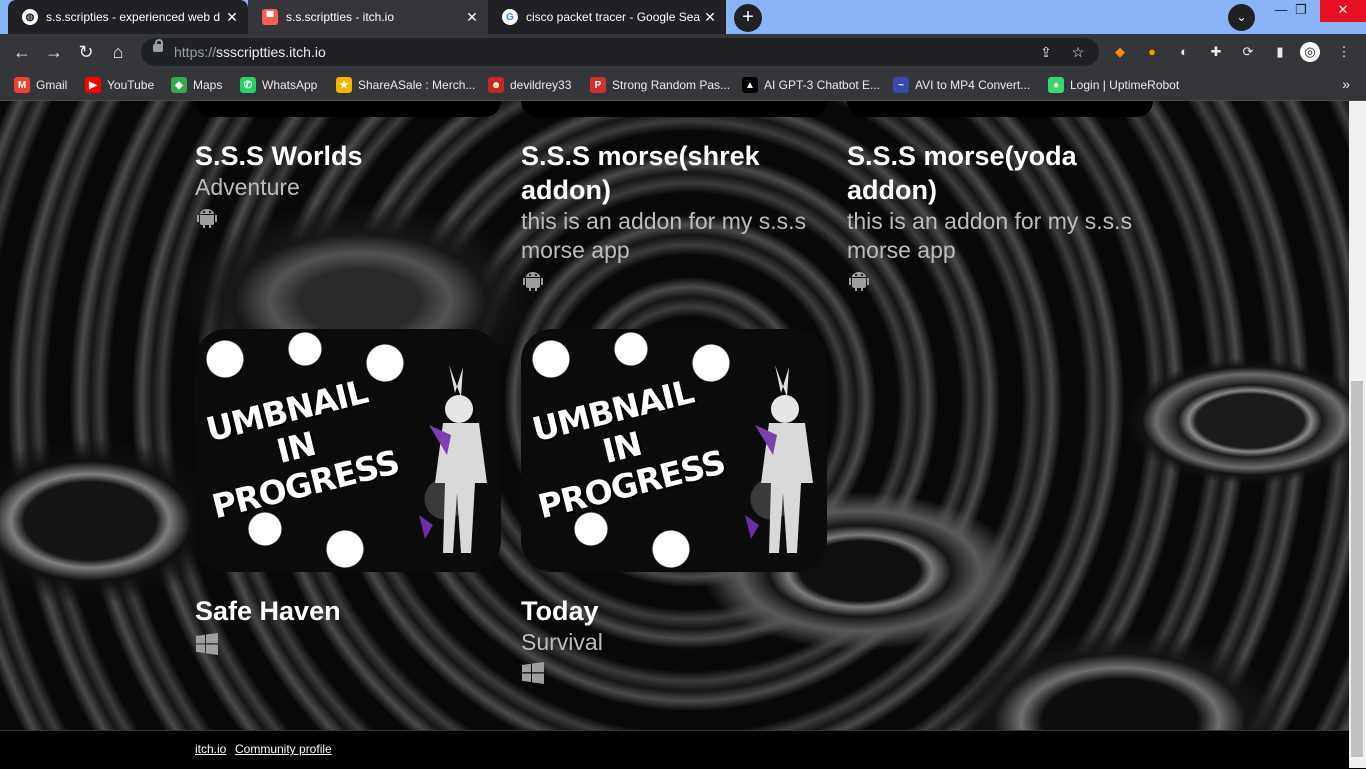 Image resolution: width=1366 pixels, height=769 pixels. I want to click on sync-icon: ⟳, so click(1248, 52).